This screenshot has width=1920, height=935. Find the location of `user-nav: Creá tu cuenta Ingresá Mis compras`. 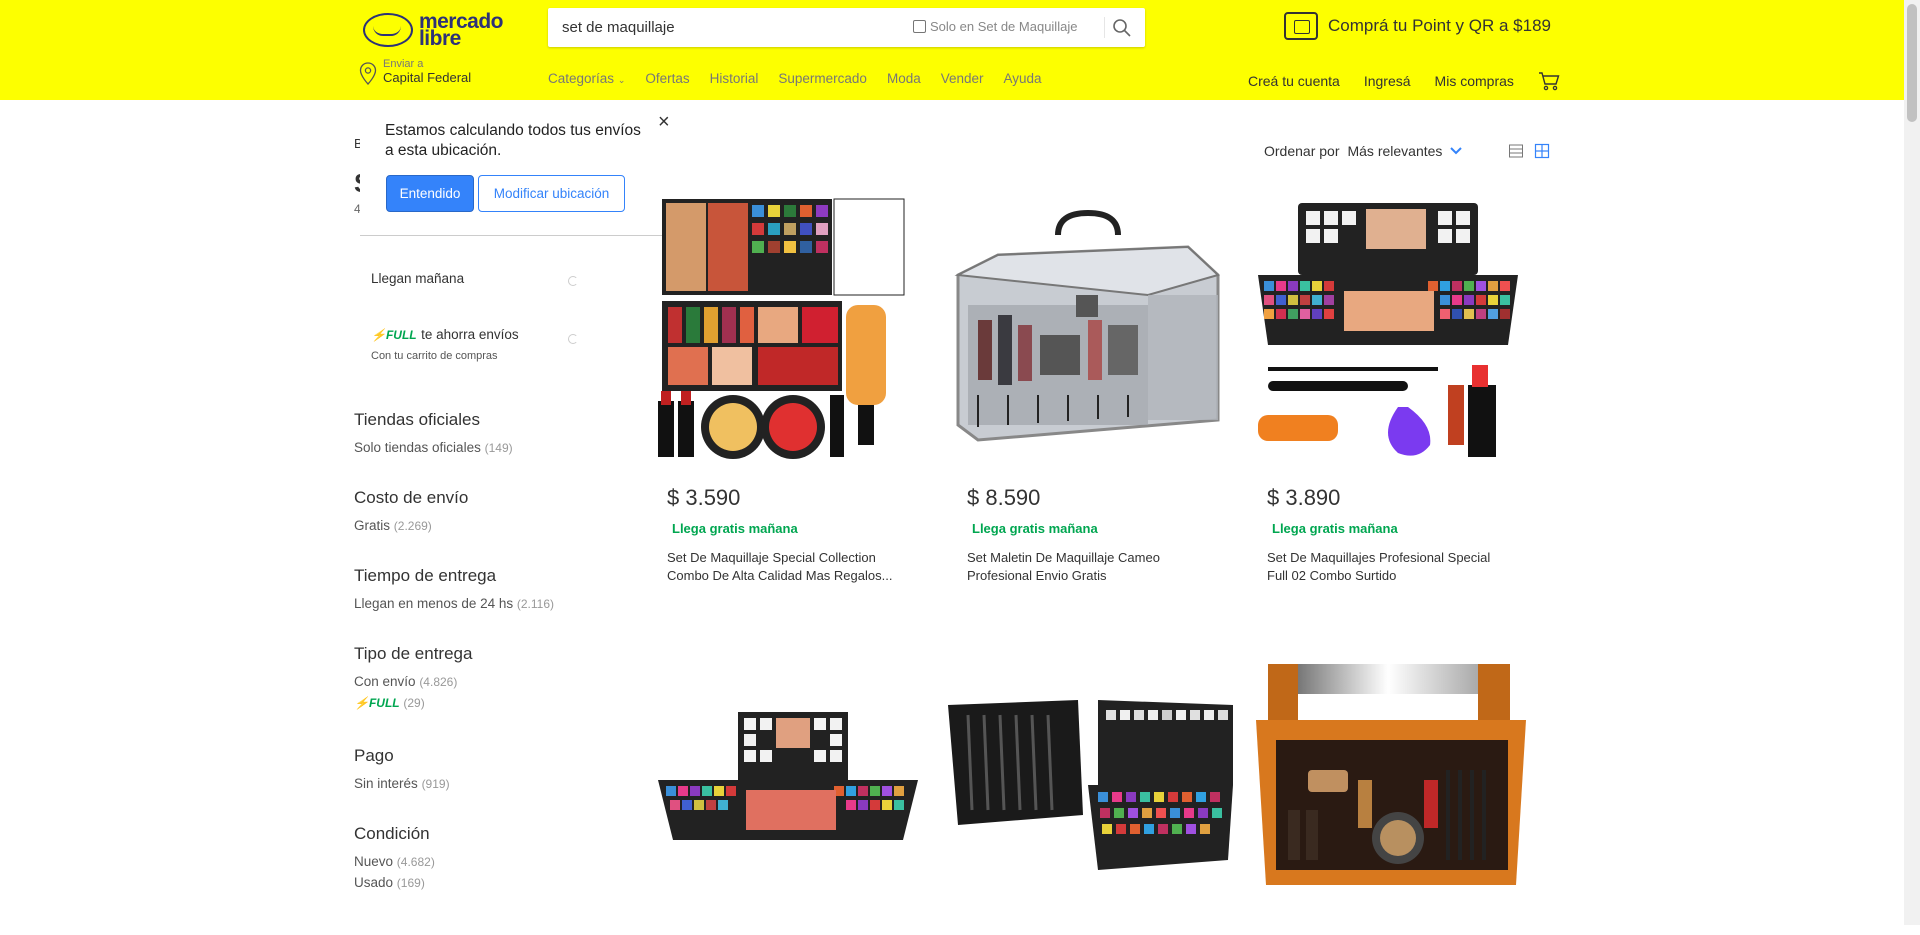

user-nav: Creá tu cuenta Ingresá Mis compras is located at coordinates (1404, 81).